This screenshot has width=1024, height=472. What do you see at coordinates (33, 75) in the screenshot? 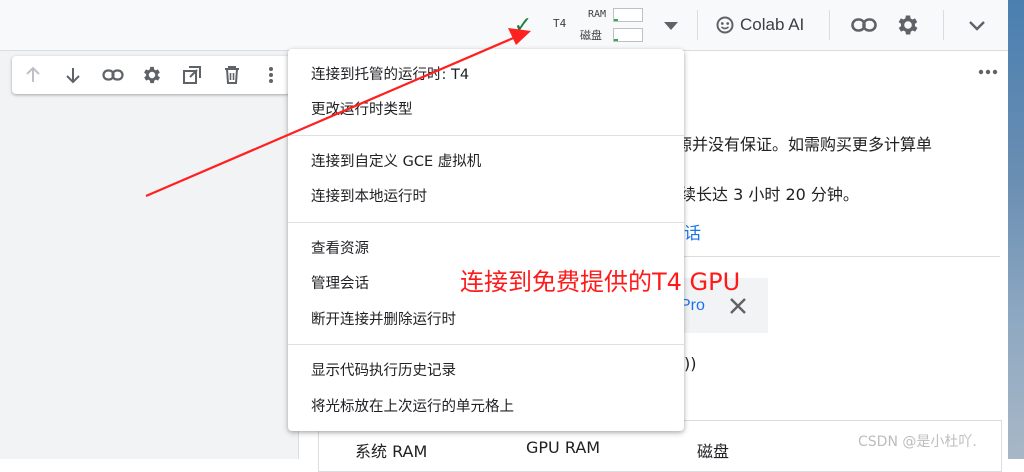
I see `arrow-up-icon` at bounding box center [33, 75].